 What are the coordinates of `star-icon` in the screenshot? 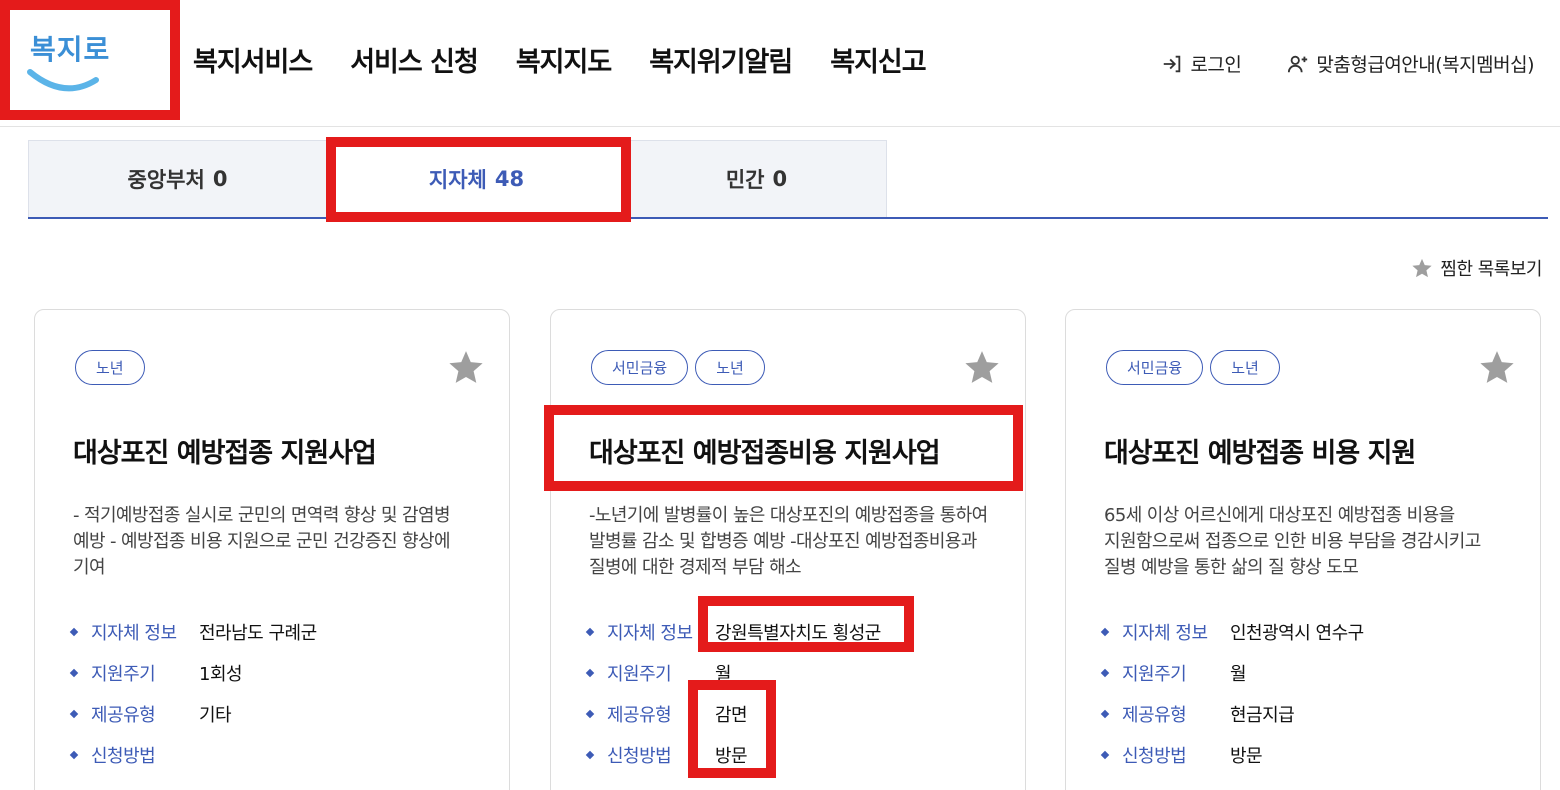 It's located at (1422, 268).